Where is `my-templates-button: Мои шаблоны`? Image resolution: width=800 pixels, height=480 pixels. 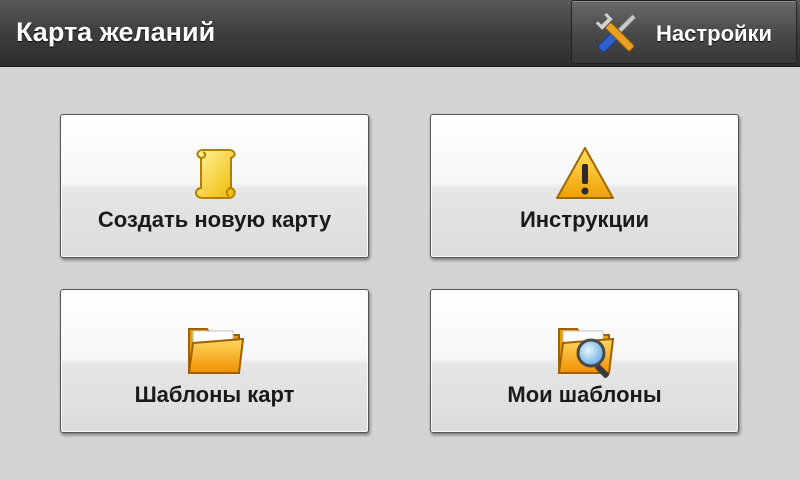
my-templates-button: Мои шаблоны is located at coordinates (584, 361).